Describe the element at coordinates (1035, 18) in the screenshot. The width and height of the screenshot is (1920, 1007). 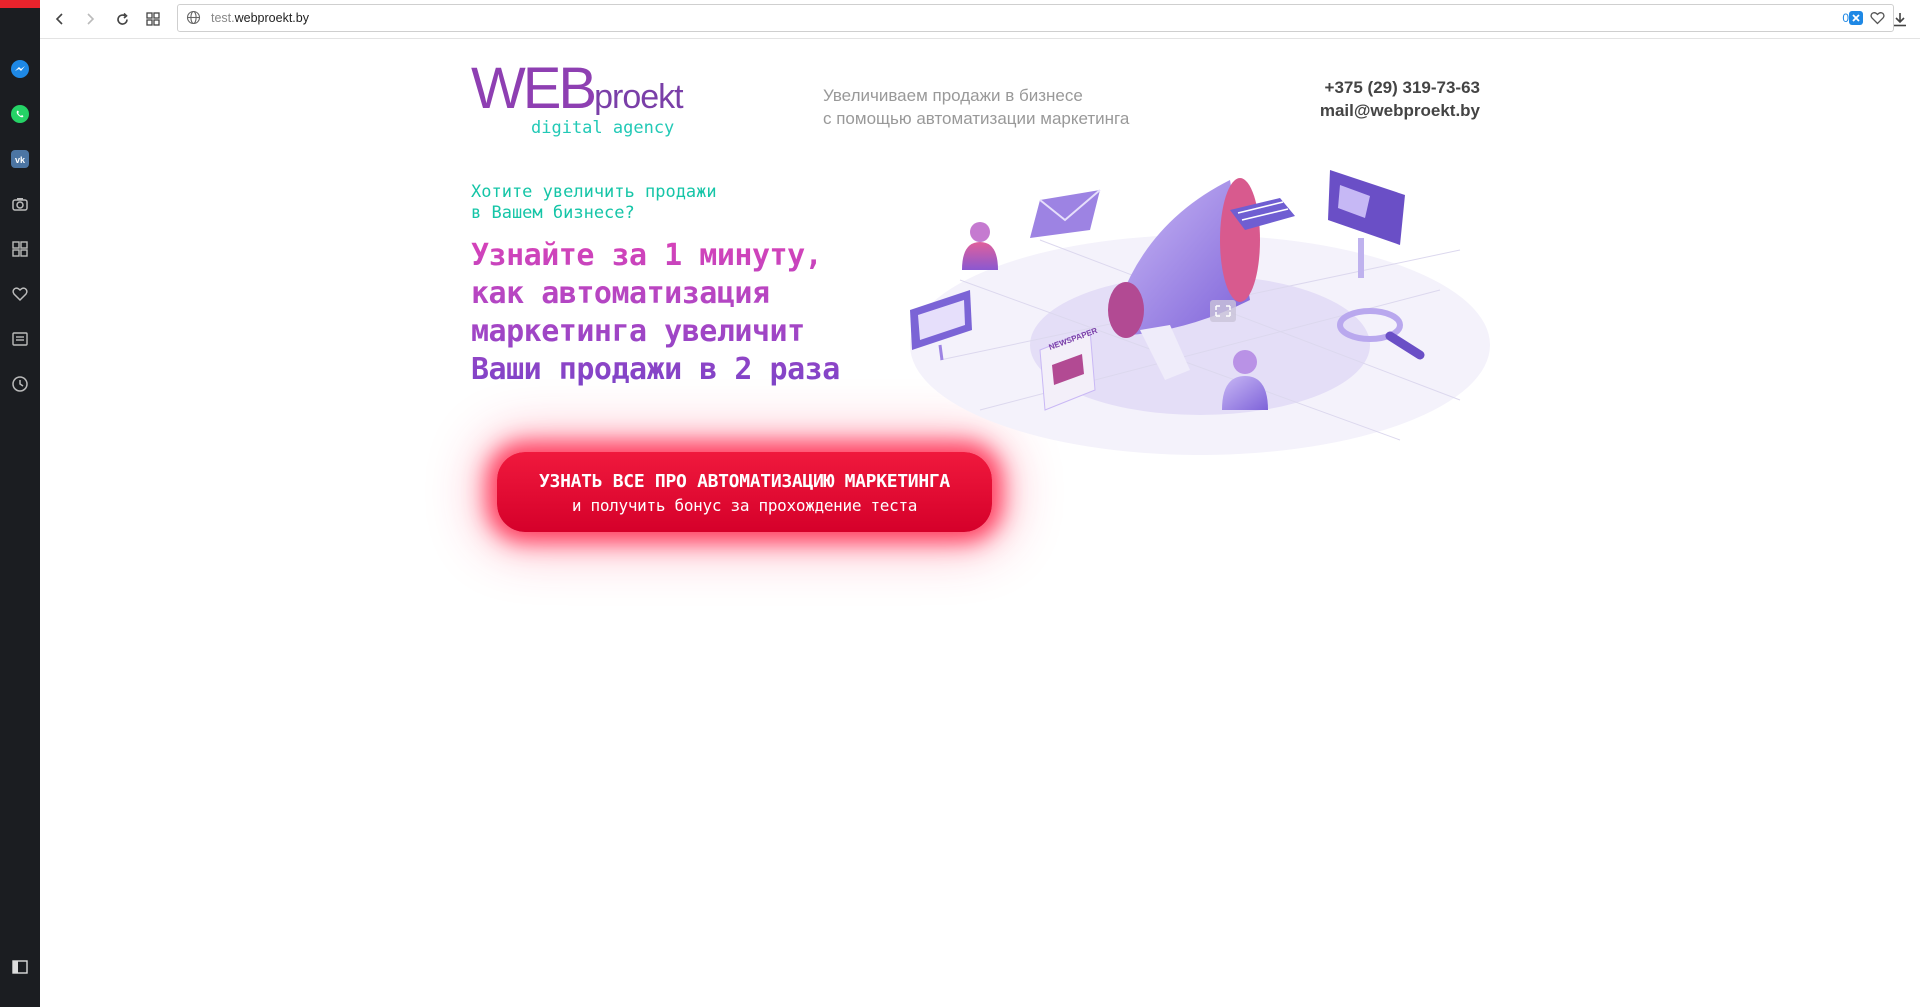
I see `address-bar: test.webproekt.by 0` at that location.